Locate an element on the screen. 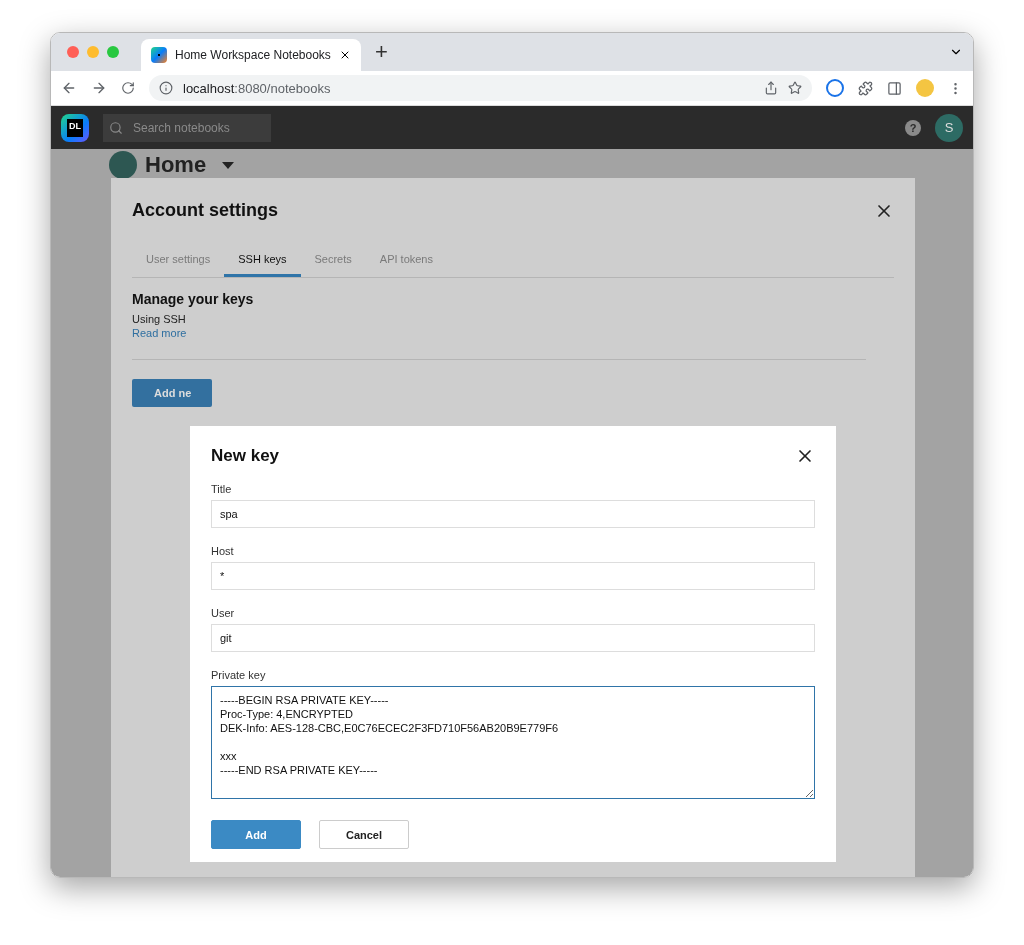 The height and width of the screenshot is (945, 1024). favicon-icon is located at coordinates (159, 55).